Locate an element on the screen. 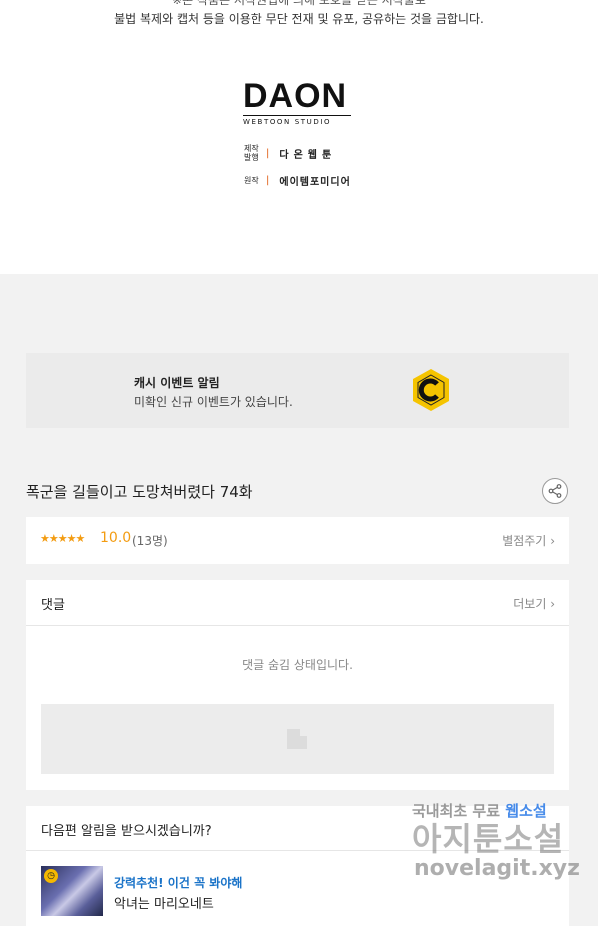 This screenshot has height=926, width=598. credit-original: 원작 | 에이템포미디어 is located at coordinates (297, 180).